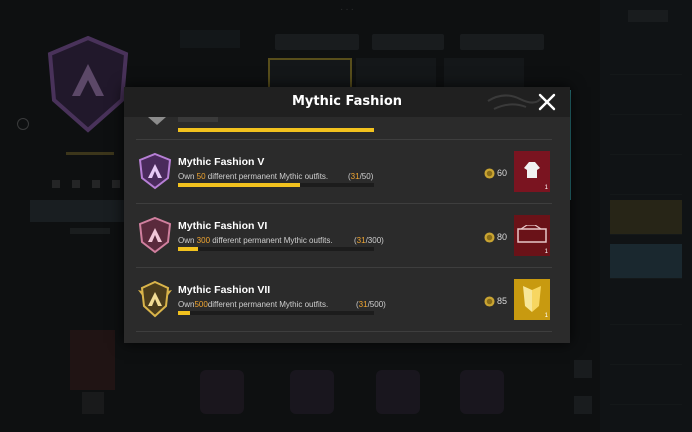  I want to click on outfit-icon, so click(532, 170).